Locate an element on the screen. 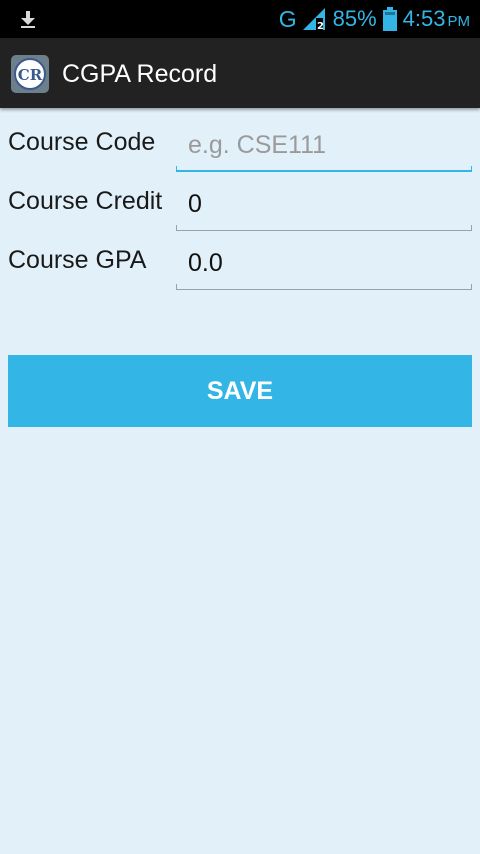 This screenshot has width=480, height=854. battery-percentage: 85% is located at coordinates (354, 18).